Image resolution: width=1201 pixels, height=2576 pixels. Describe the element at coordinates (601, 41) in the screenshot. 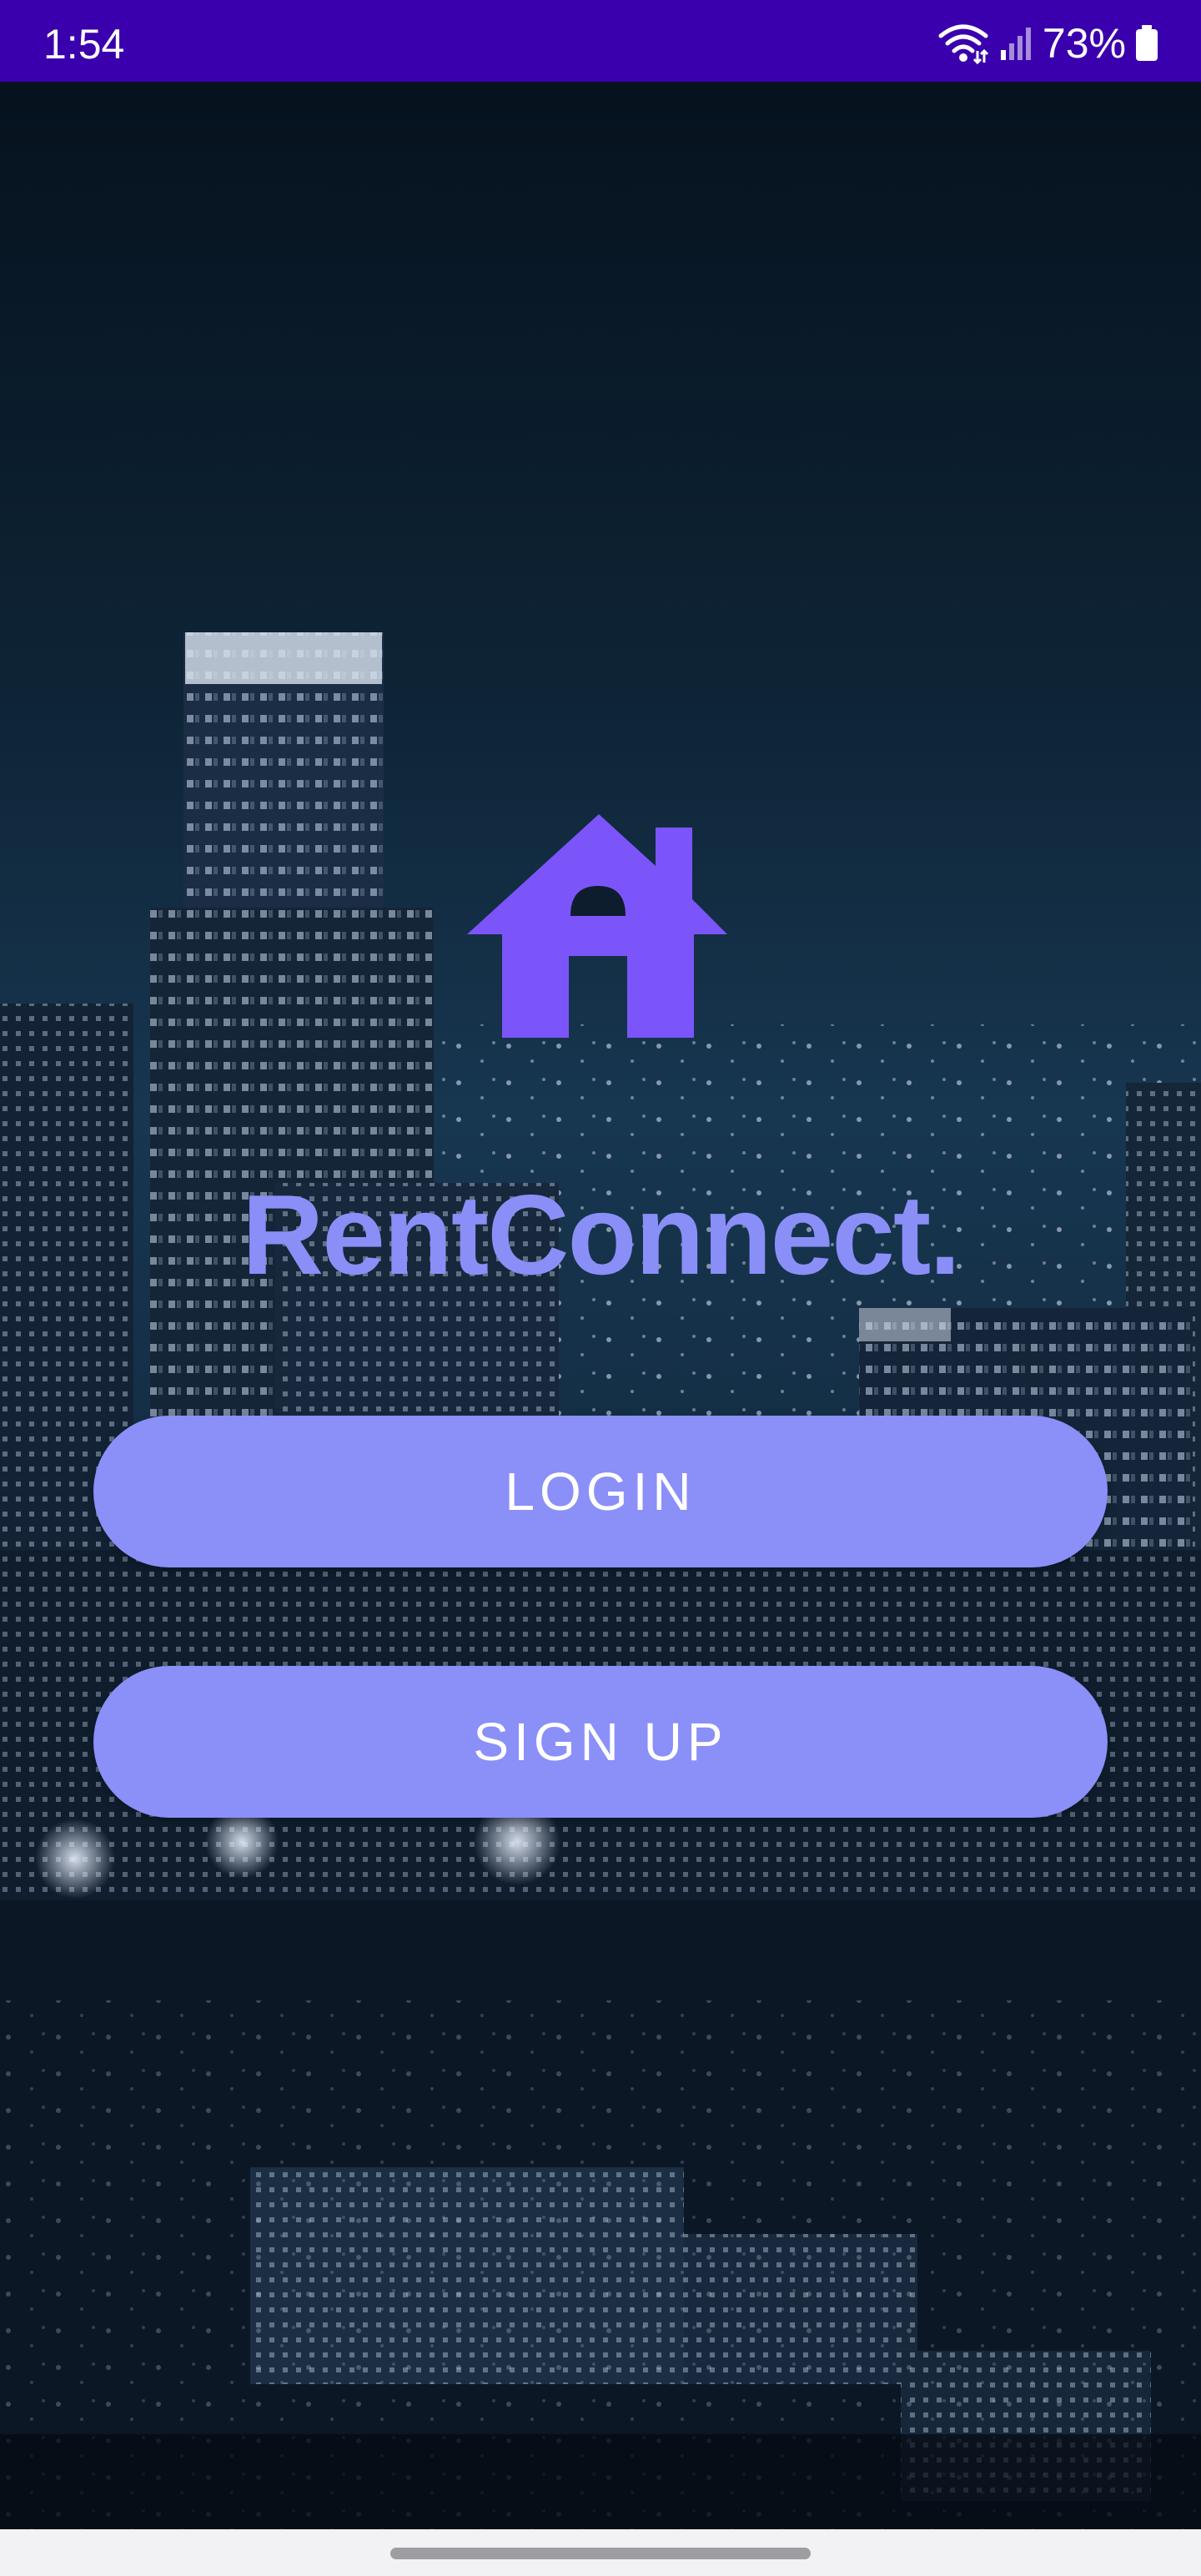

I see `status-bar: 1:54 73%` at that location.